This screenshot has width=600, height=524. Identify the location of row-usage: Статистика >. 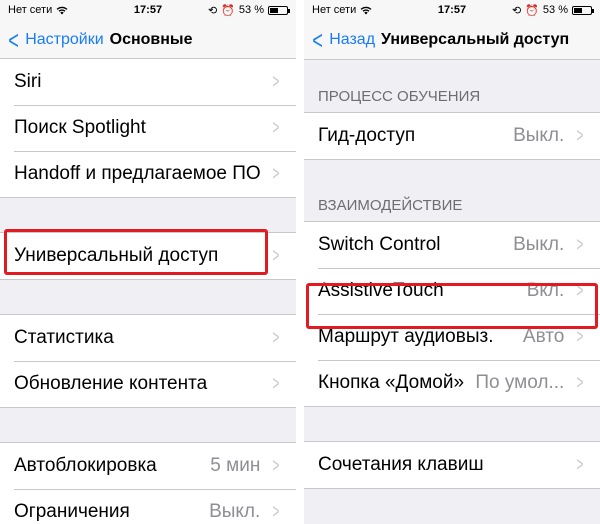
(148, 338).